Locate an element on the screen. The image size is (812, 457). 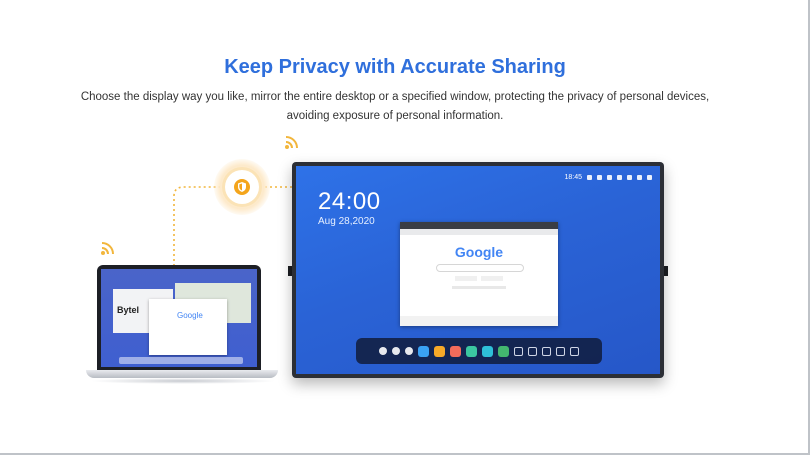
clock-date: Aug 28,2020 is located at coordinates (346, 221).